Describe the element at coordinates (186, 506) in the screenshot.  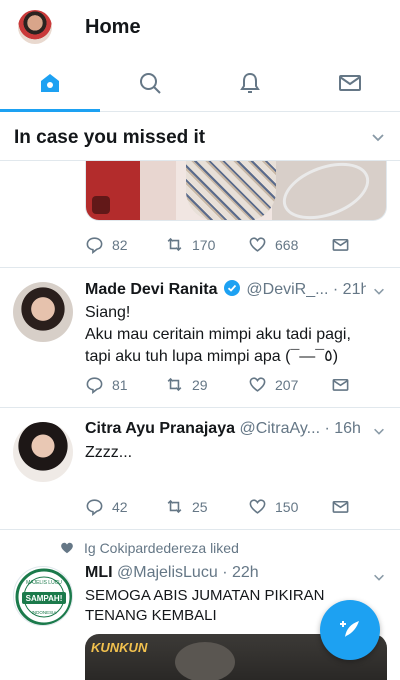
I see `retweet-button: 25` at that location.